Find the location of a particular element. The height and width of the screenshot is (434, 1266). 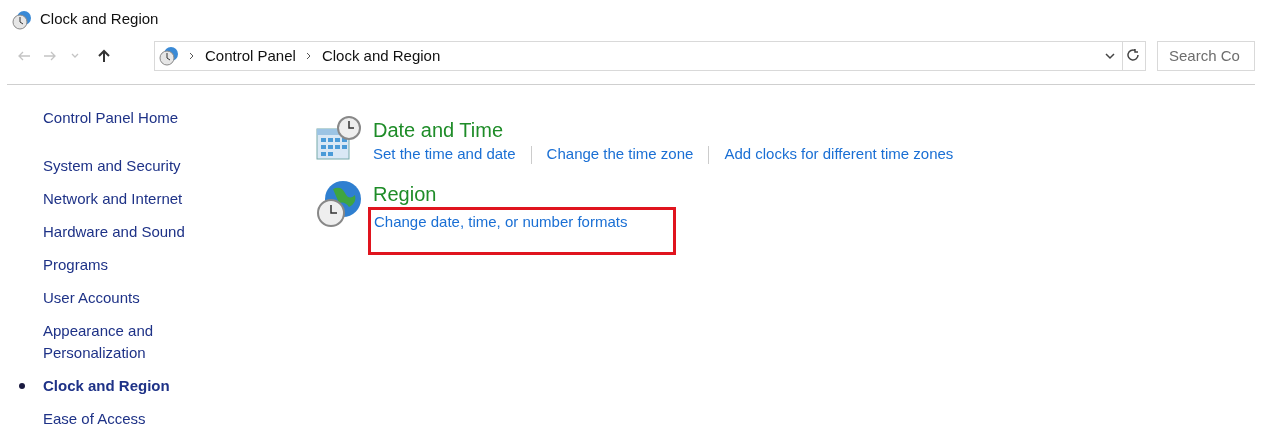

sidebar-link: User Accounts is located at coordinates (128, 298).